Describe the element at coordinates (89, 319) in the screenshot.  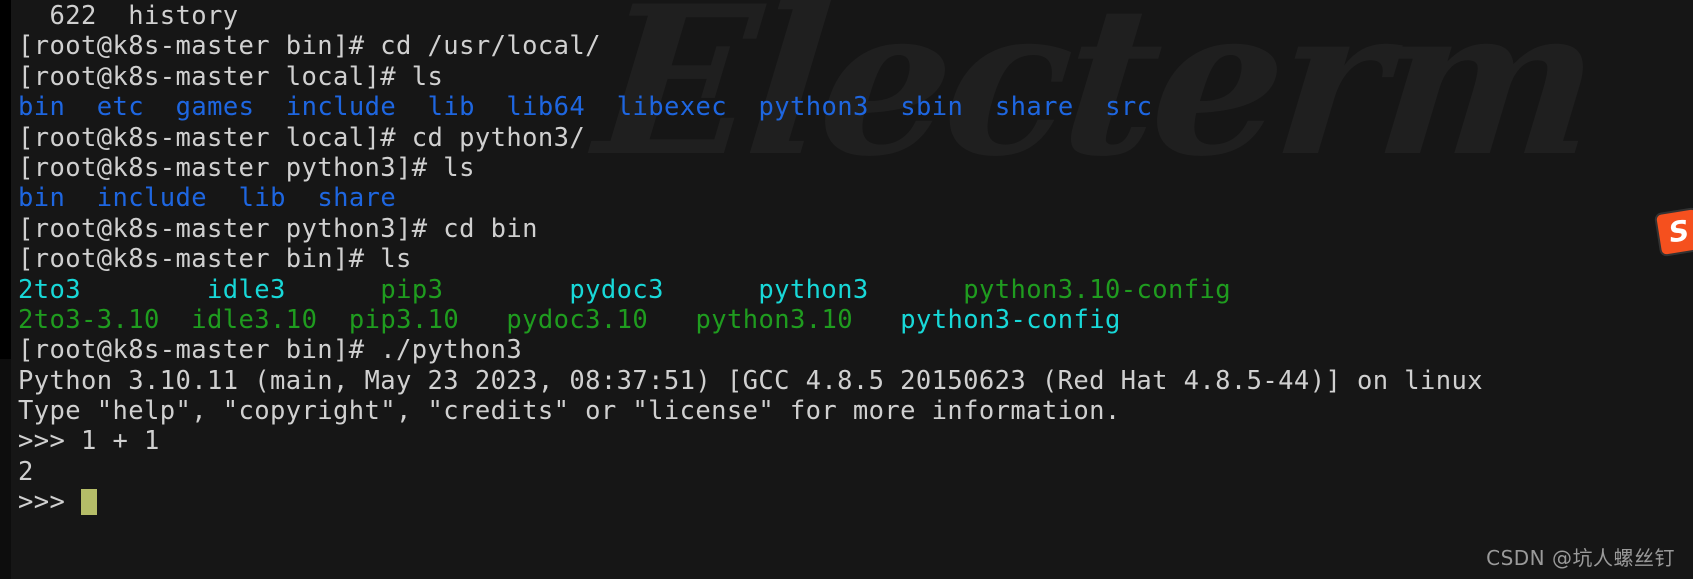
I see `terminal-text: 2to3-3.10` at that location.